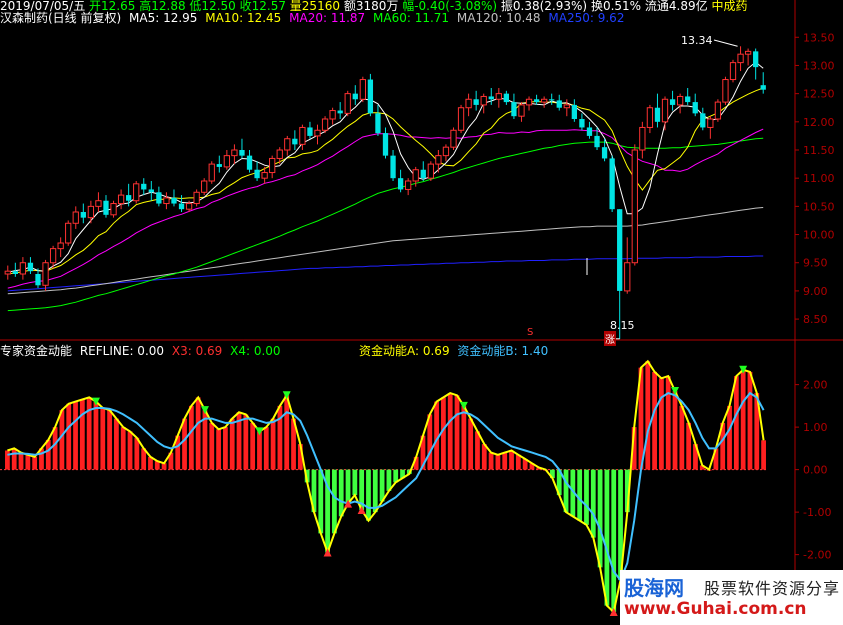  I want to click on ind-tick-label: -2.00, so click(817, 555).